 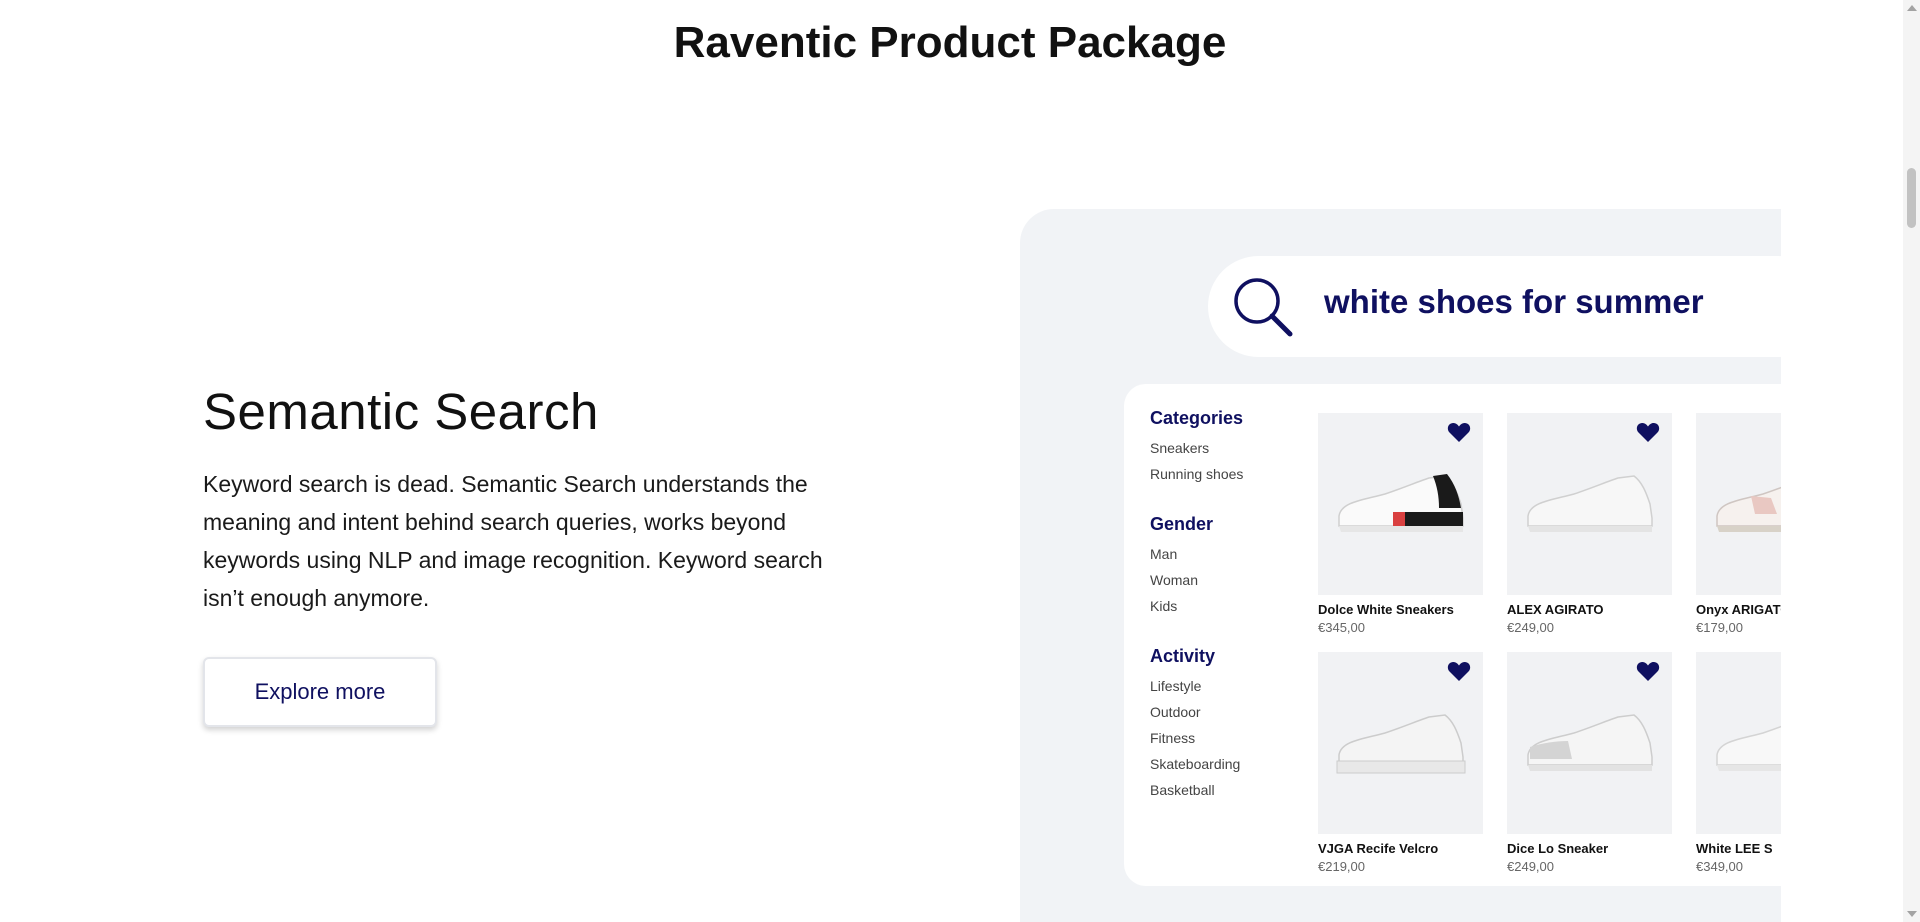 What do you see at coordinates (1378, 848) in the screenshot?
I see `product-name: VJGA Recife Velcro` at bounding box center [1378, 848].